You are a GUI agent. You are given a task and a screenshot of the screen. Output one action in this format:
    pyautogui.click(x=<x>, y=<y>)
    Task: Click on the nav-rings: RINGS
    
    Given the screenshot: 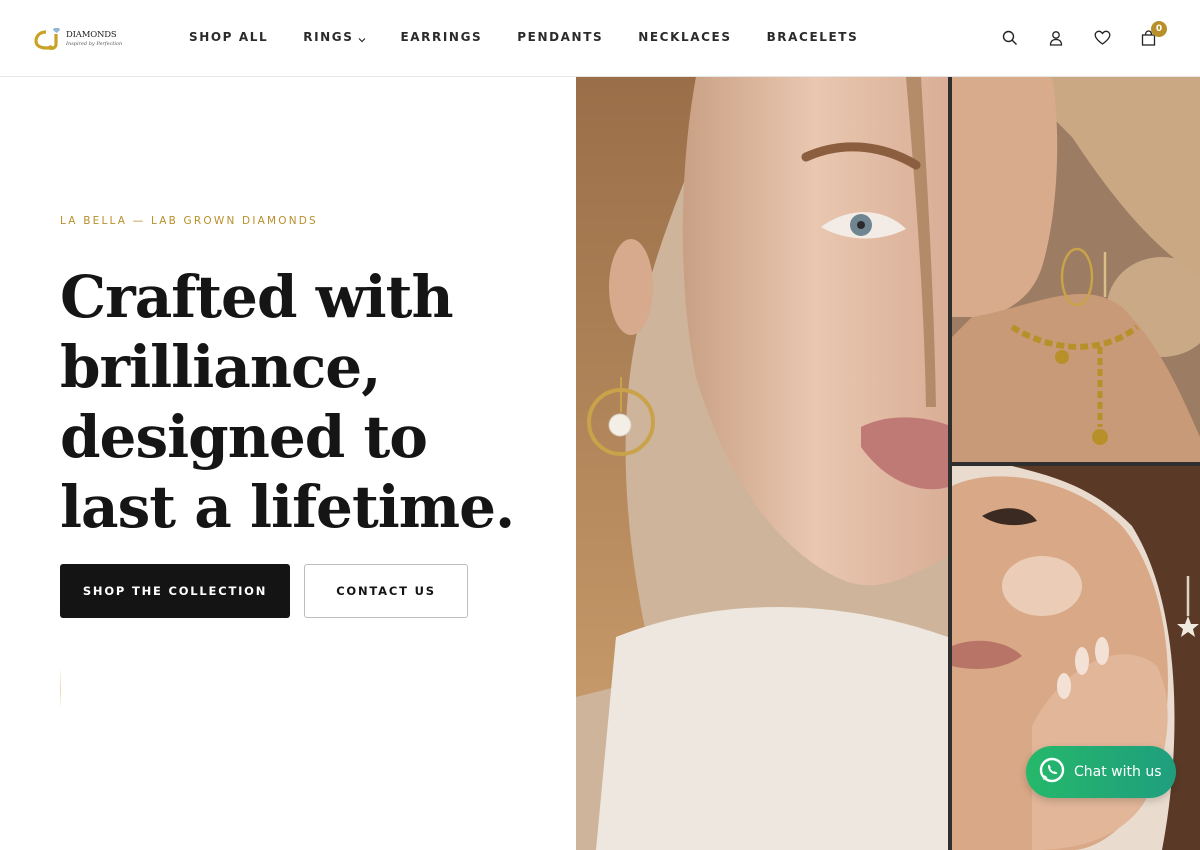 What is the action you would take?
    pyautogui.click(x=334, y=37)
    